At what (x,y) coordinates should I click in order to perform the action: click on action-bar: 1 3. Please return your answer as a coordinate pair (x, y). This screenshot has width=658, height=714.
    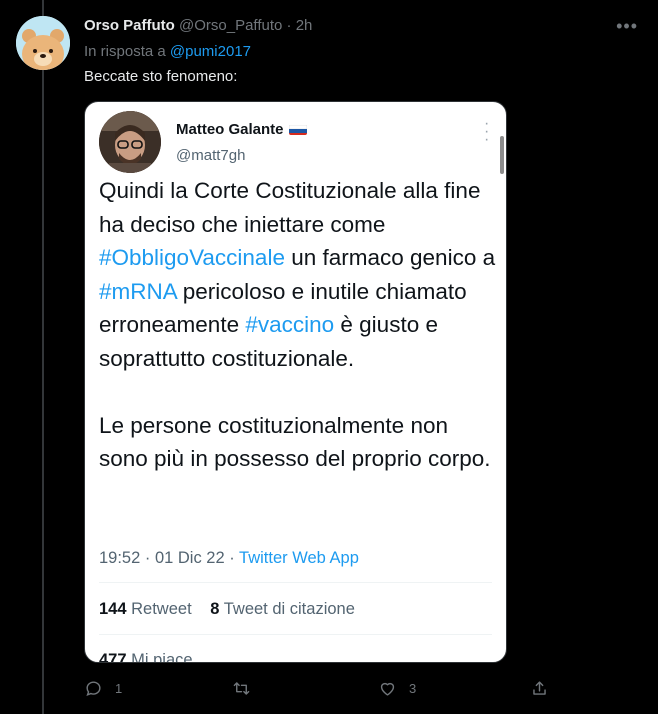
    Looking at the image, I should click on (324, 688).